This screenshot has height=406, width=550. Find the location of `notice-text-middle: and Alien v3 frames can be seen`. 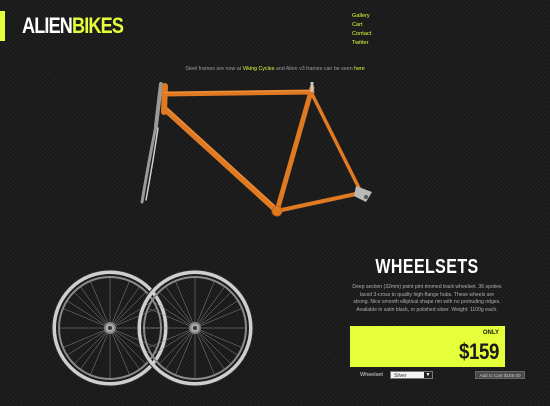

notice-text-middle: and Alien v3 frames can be seen is located at coordinates (314, 69).